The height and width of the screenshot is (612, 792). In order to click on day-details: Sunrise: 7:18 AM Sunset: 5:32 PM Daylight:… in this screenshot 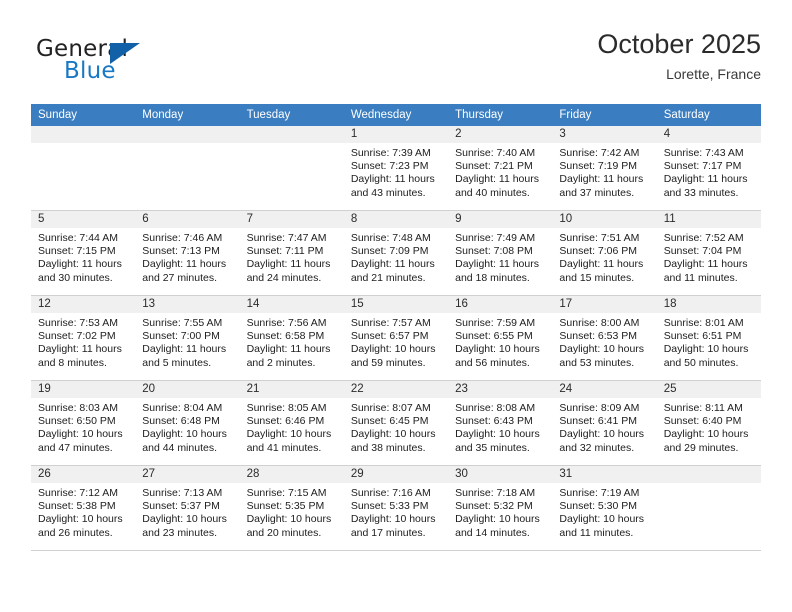, I will do `click(500, 511)`.